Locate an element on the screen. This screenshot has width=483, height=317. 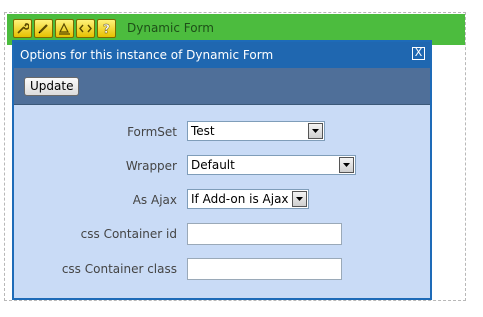
help-icon: ? is located at coordinates (106, 28).